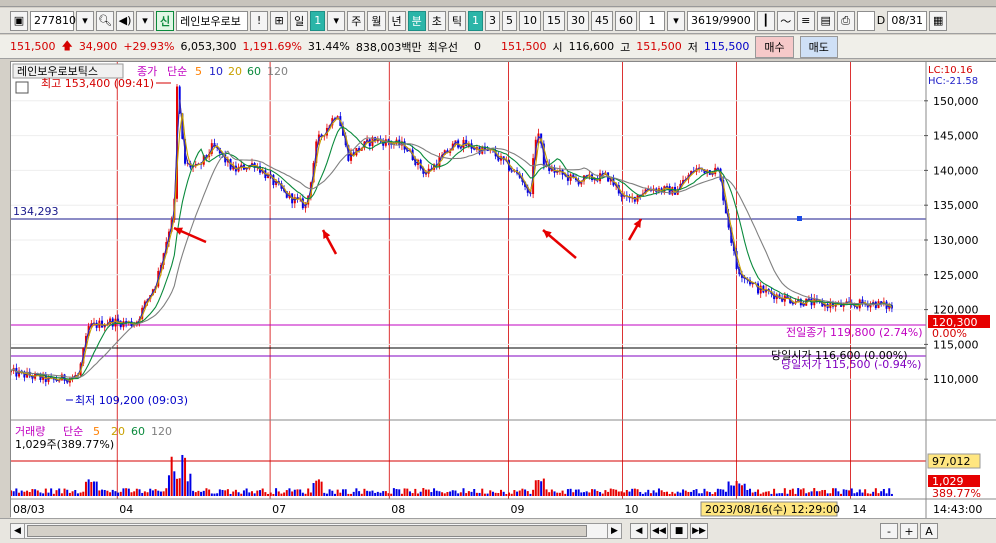  What do you see at coordinates (818, 46) in the screenshot?
I see `sell-button: 매도` at bounding box center [818, 46].